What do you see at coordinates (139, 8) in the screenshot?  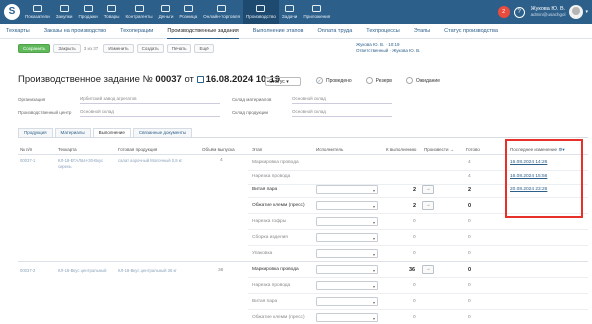 I see `contacts-icon` at bounding box center [139, 8].